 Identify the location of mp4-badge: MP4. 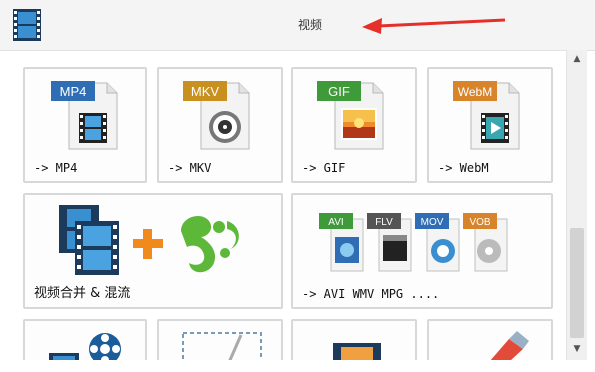
(73, 91).